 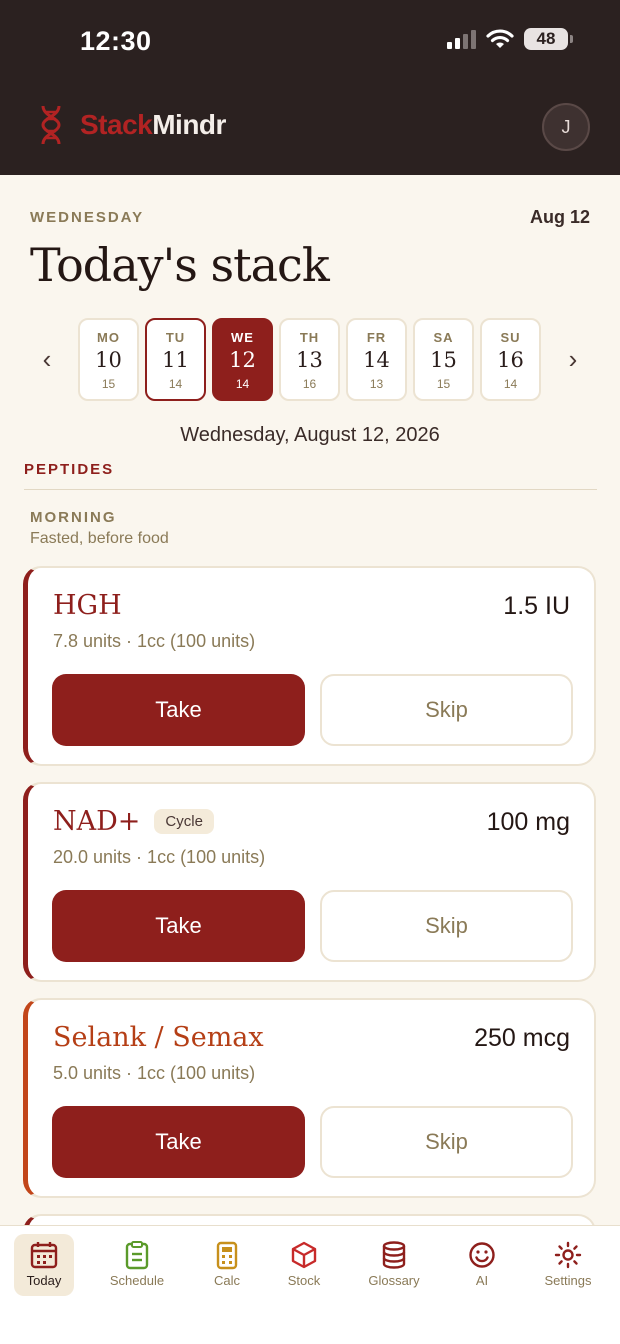 I want to click on cellular-signal-icon, so click(x=461, y=39).